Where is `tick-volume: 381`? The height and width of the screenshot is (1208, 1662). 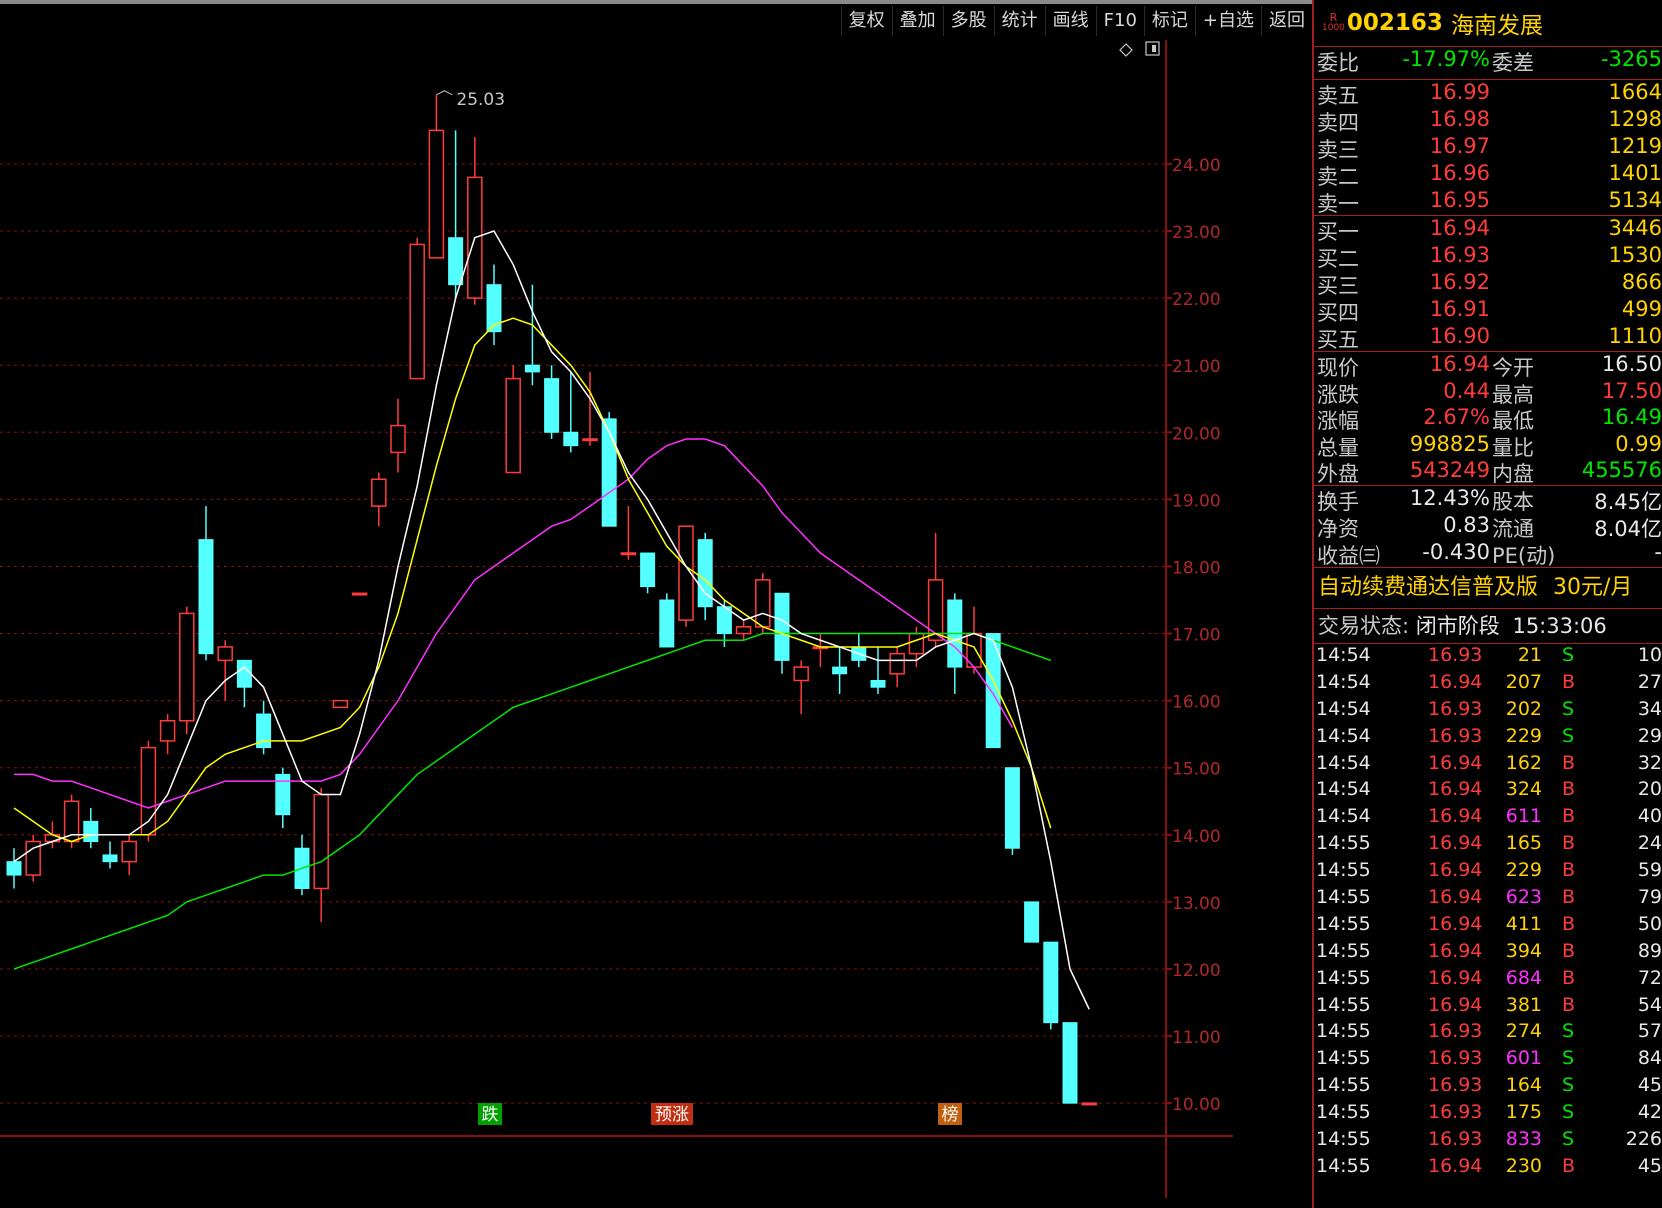
tick-volume: 381 is located at coordinates (1523, 1004).